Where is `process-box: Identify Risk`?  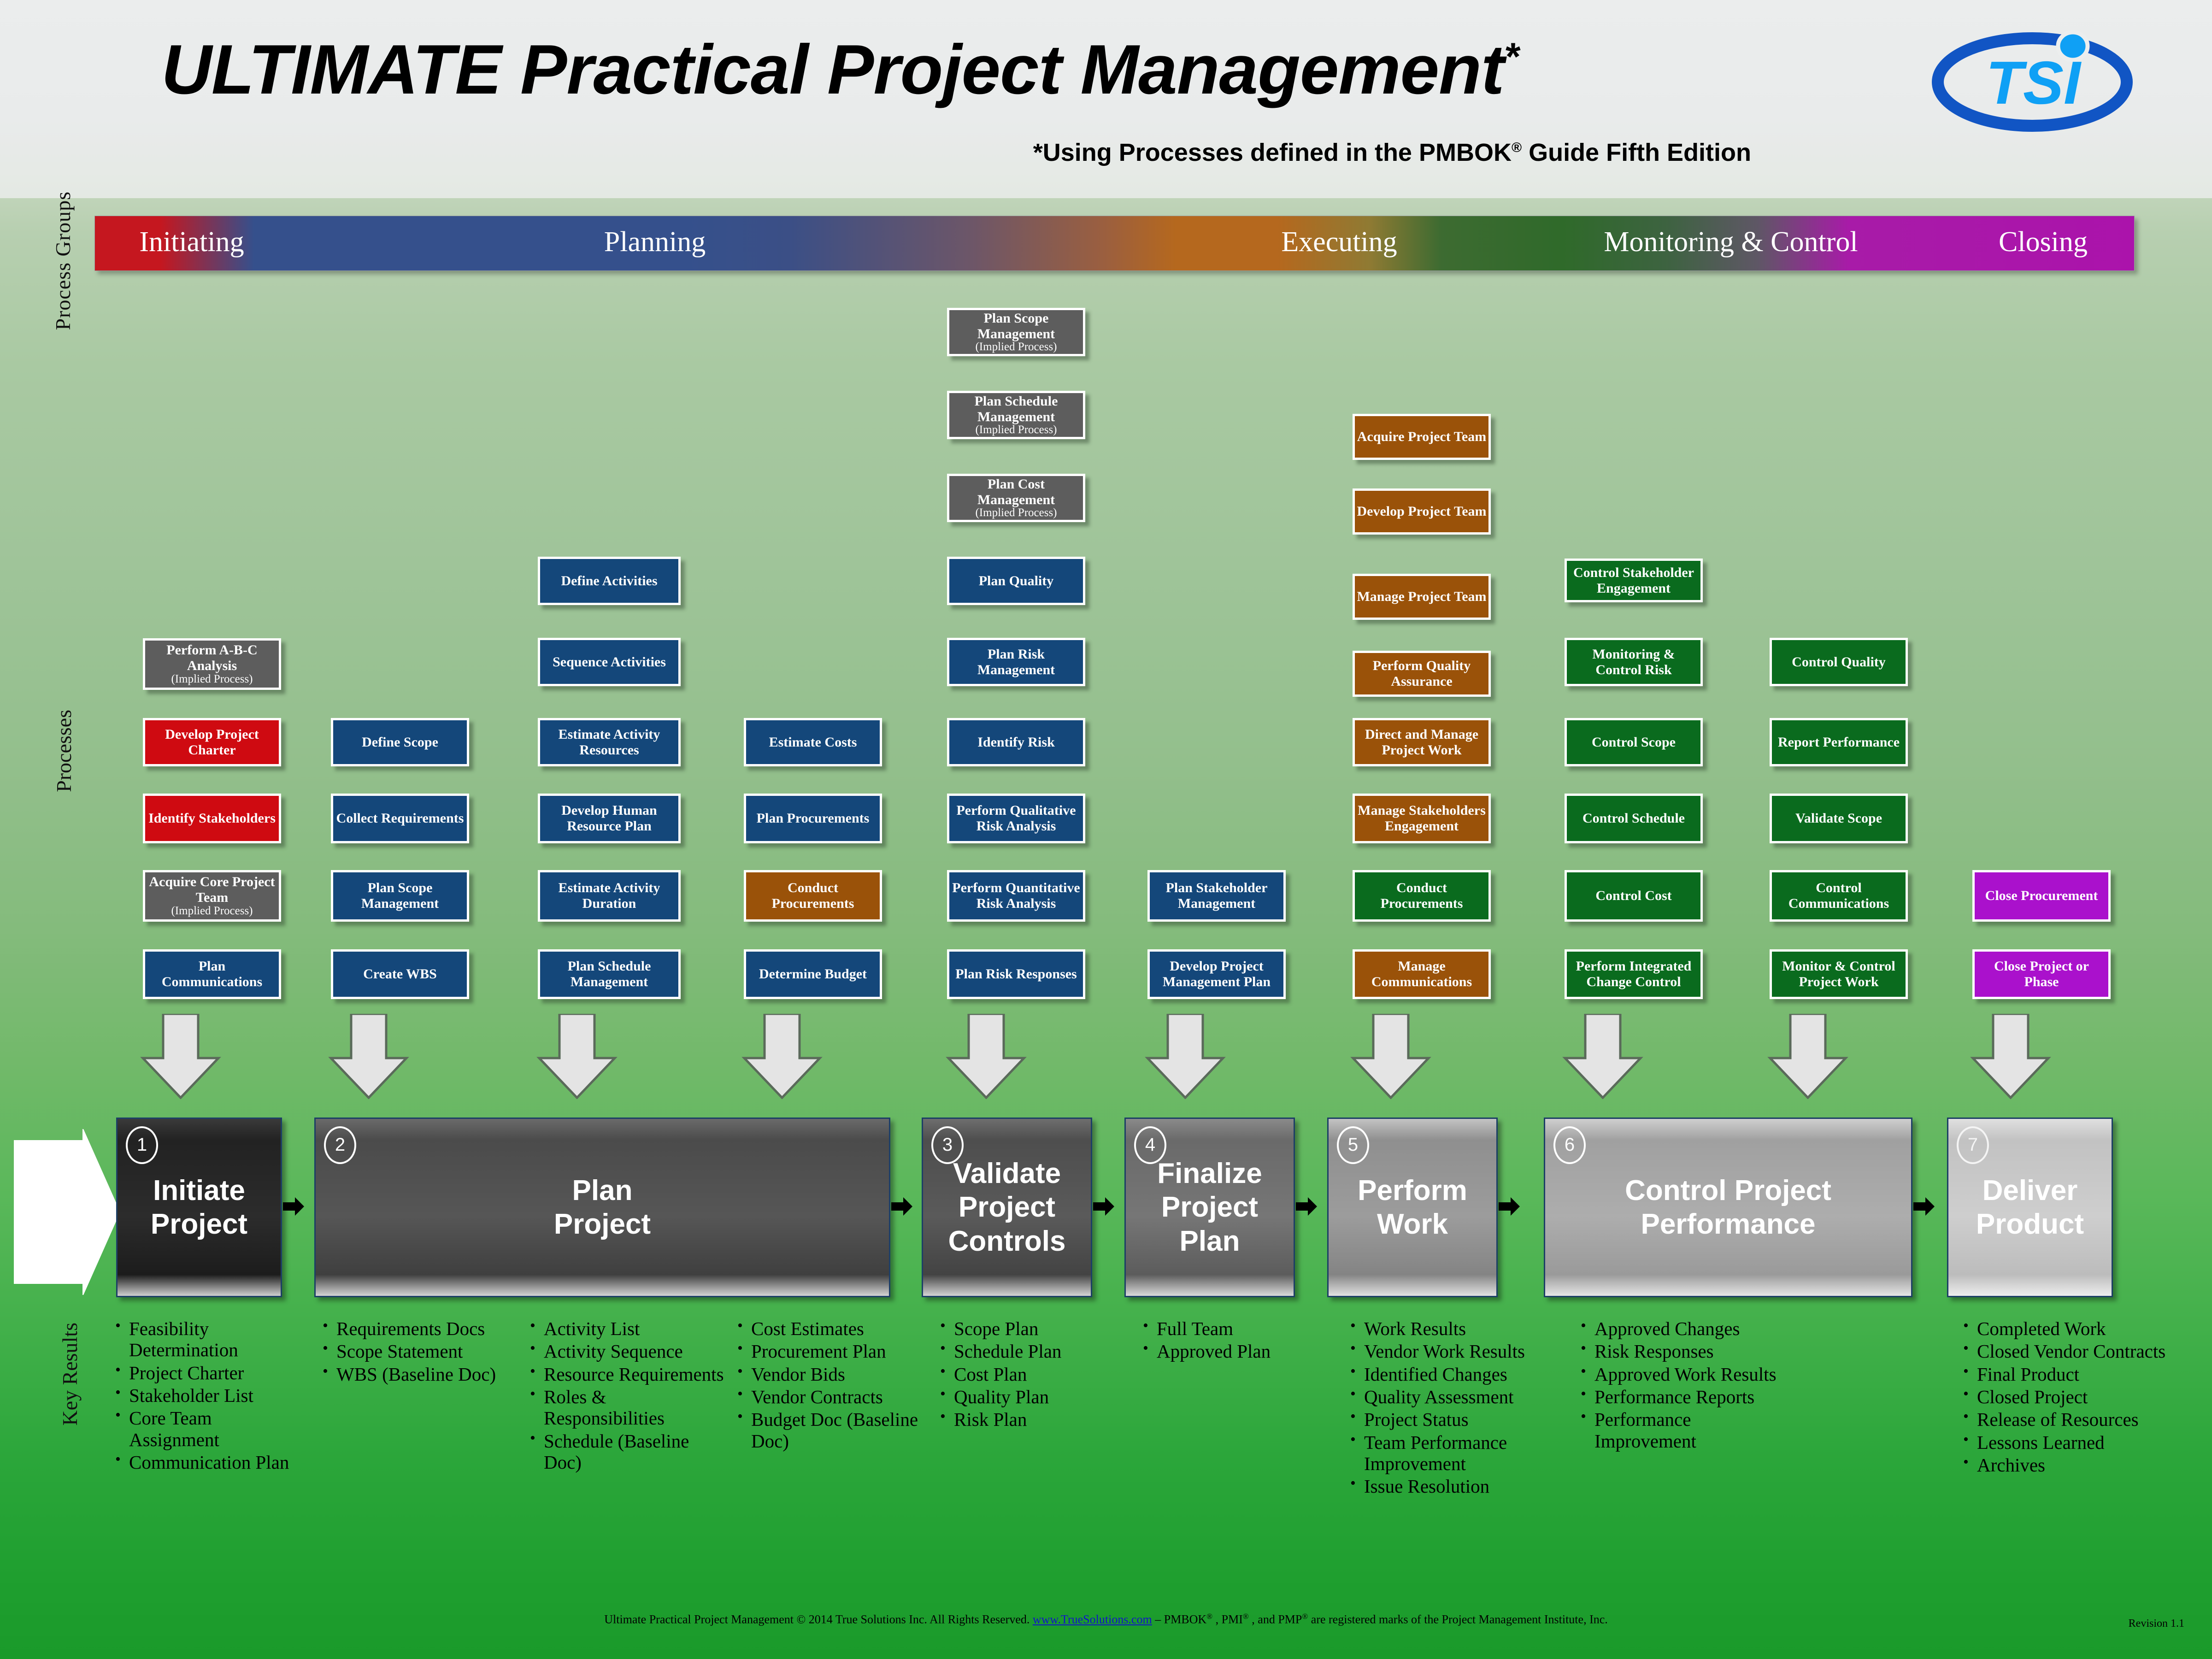 process-box: Identify Risk is located at coordinates (1016, 742).